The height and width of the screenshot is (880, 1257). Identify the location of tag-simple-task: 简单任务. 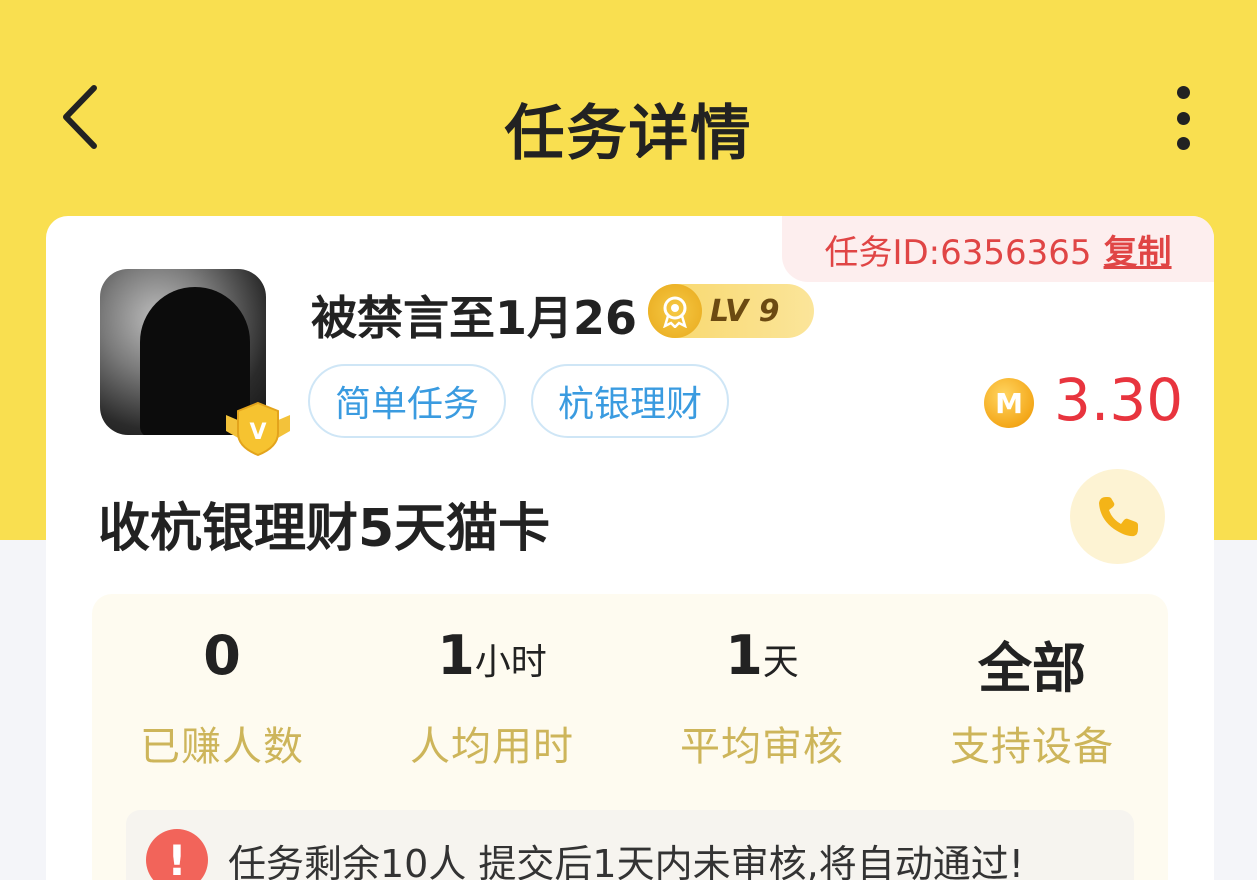
(407, 401).